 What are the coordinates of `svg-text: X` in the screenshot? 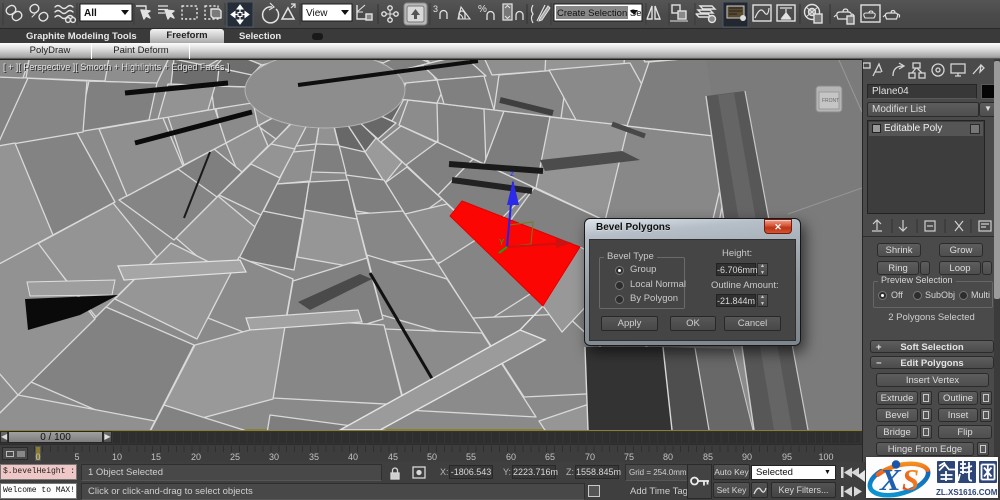 It's located at (890, 479).